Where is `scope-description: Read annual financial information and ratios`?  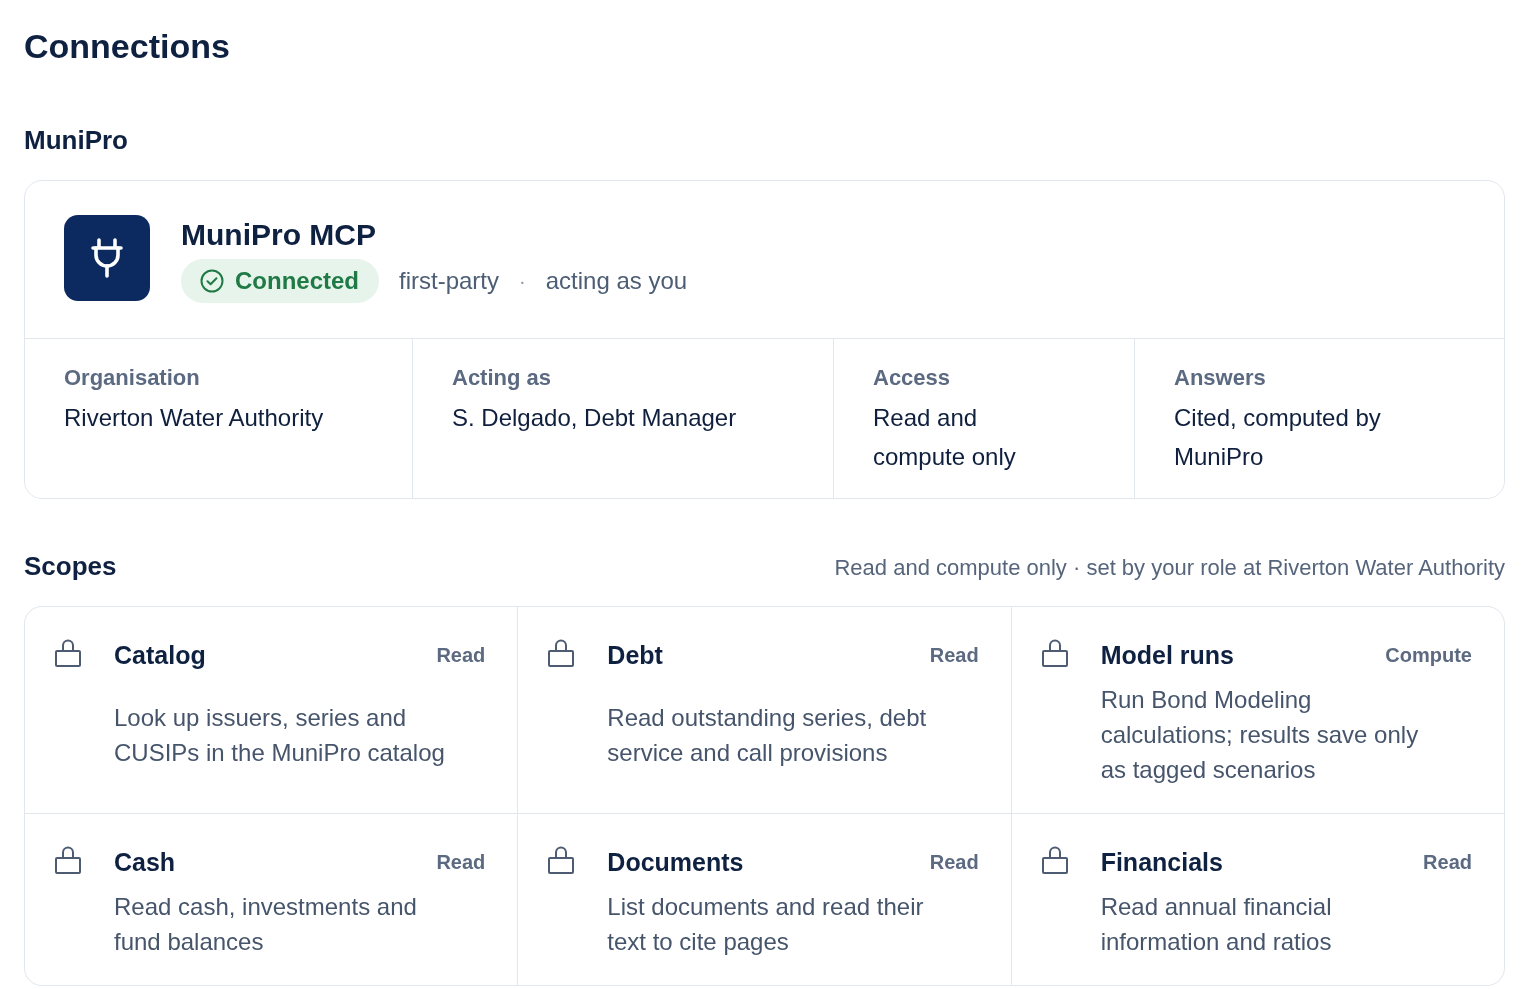
scope-description: Read annual financial information and ratios is located at coordinates (1216, 924).